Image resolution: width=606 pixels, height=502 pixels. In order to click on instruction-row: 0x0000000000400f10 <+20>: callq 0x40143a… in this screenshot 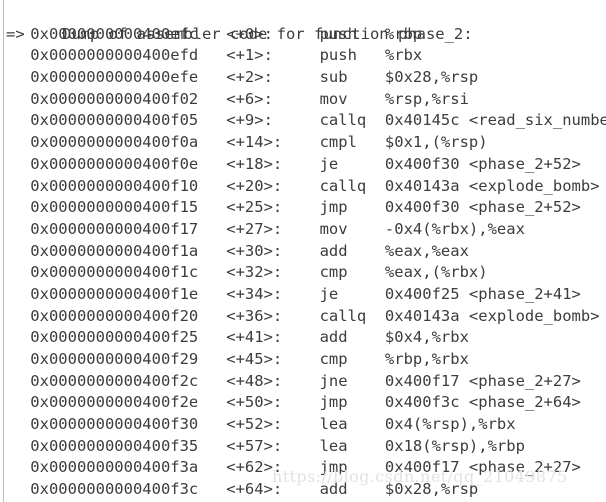, I will do `click(303, 187)`.